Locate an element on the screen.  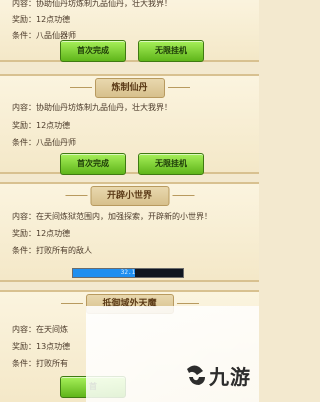
task-condition: 打败所有的敌人 is located at coordinates (64, 250).